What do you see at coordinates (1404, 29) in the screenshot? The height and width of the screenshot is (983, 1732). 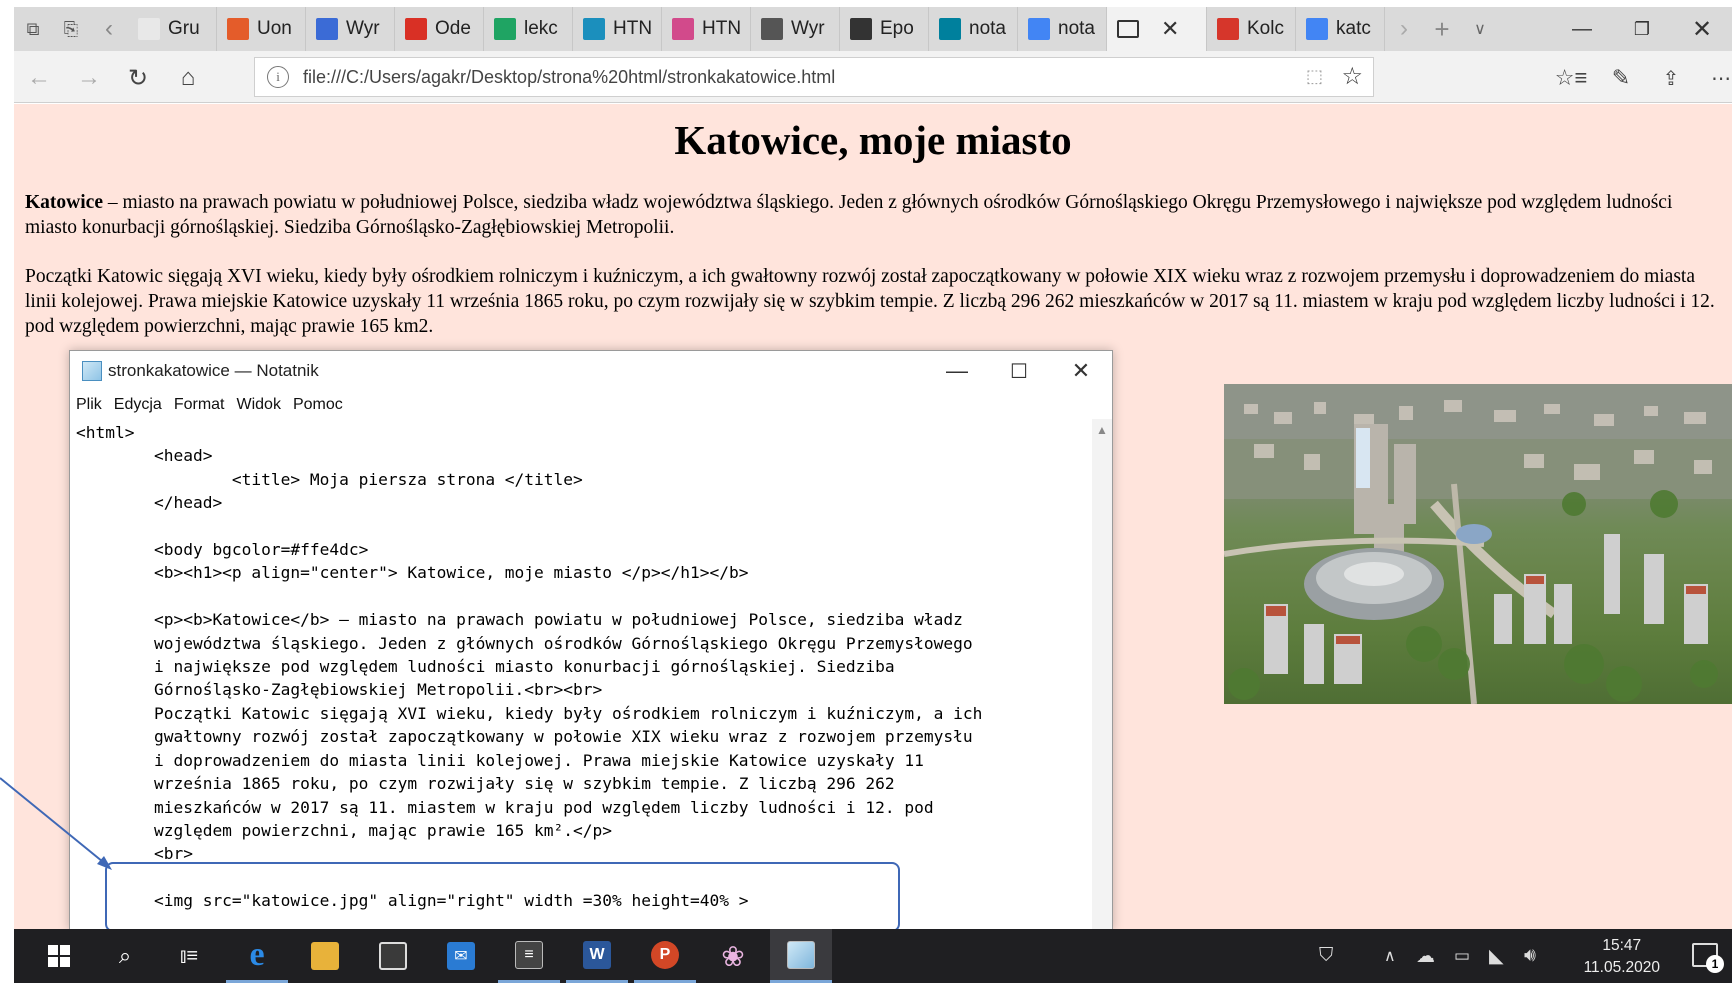 I see `tabs-scroll-right-icon: ›` at bounding box center [1404, 29].